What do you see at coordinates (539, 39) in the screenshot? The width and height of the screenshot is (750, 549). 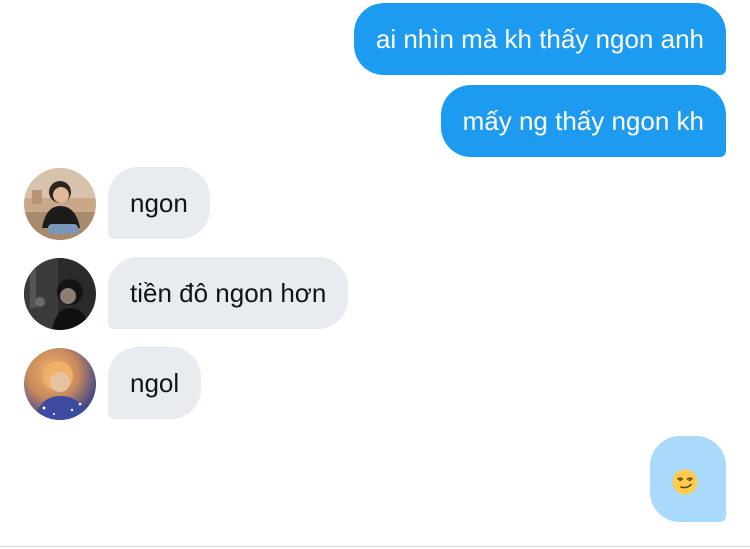 I see `outgoing-message-bubble: ai nhìn mà kh thấy ngon anh` at bounding box center [539, 39].